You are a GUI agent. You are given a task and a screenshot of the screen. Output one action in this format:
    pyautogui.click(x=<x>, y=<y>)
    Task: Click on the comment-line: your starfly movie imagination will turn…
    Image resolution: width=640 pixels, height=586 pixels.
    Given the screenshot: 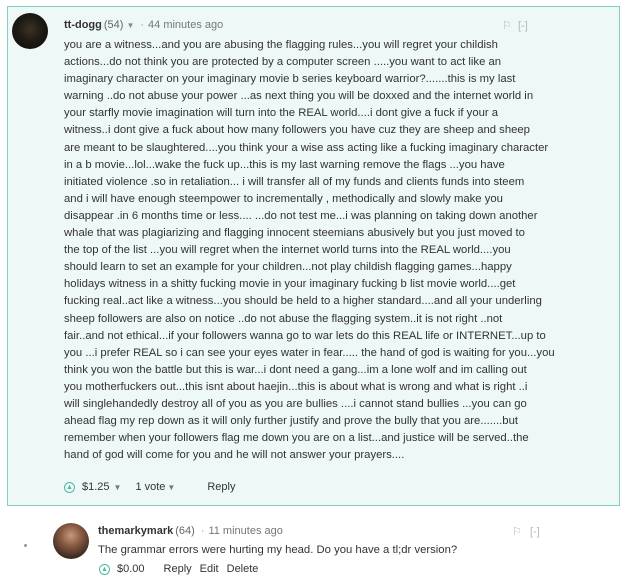 What is the action you would take?
    pyautogui.click(x=281, y=113)
    